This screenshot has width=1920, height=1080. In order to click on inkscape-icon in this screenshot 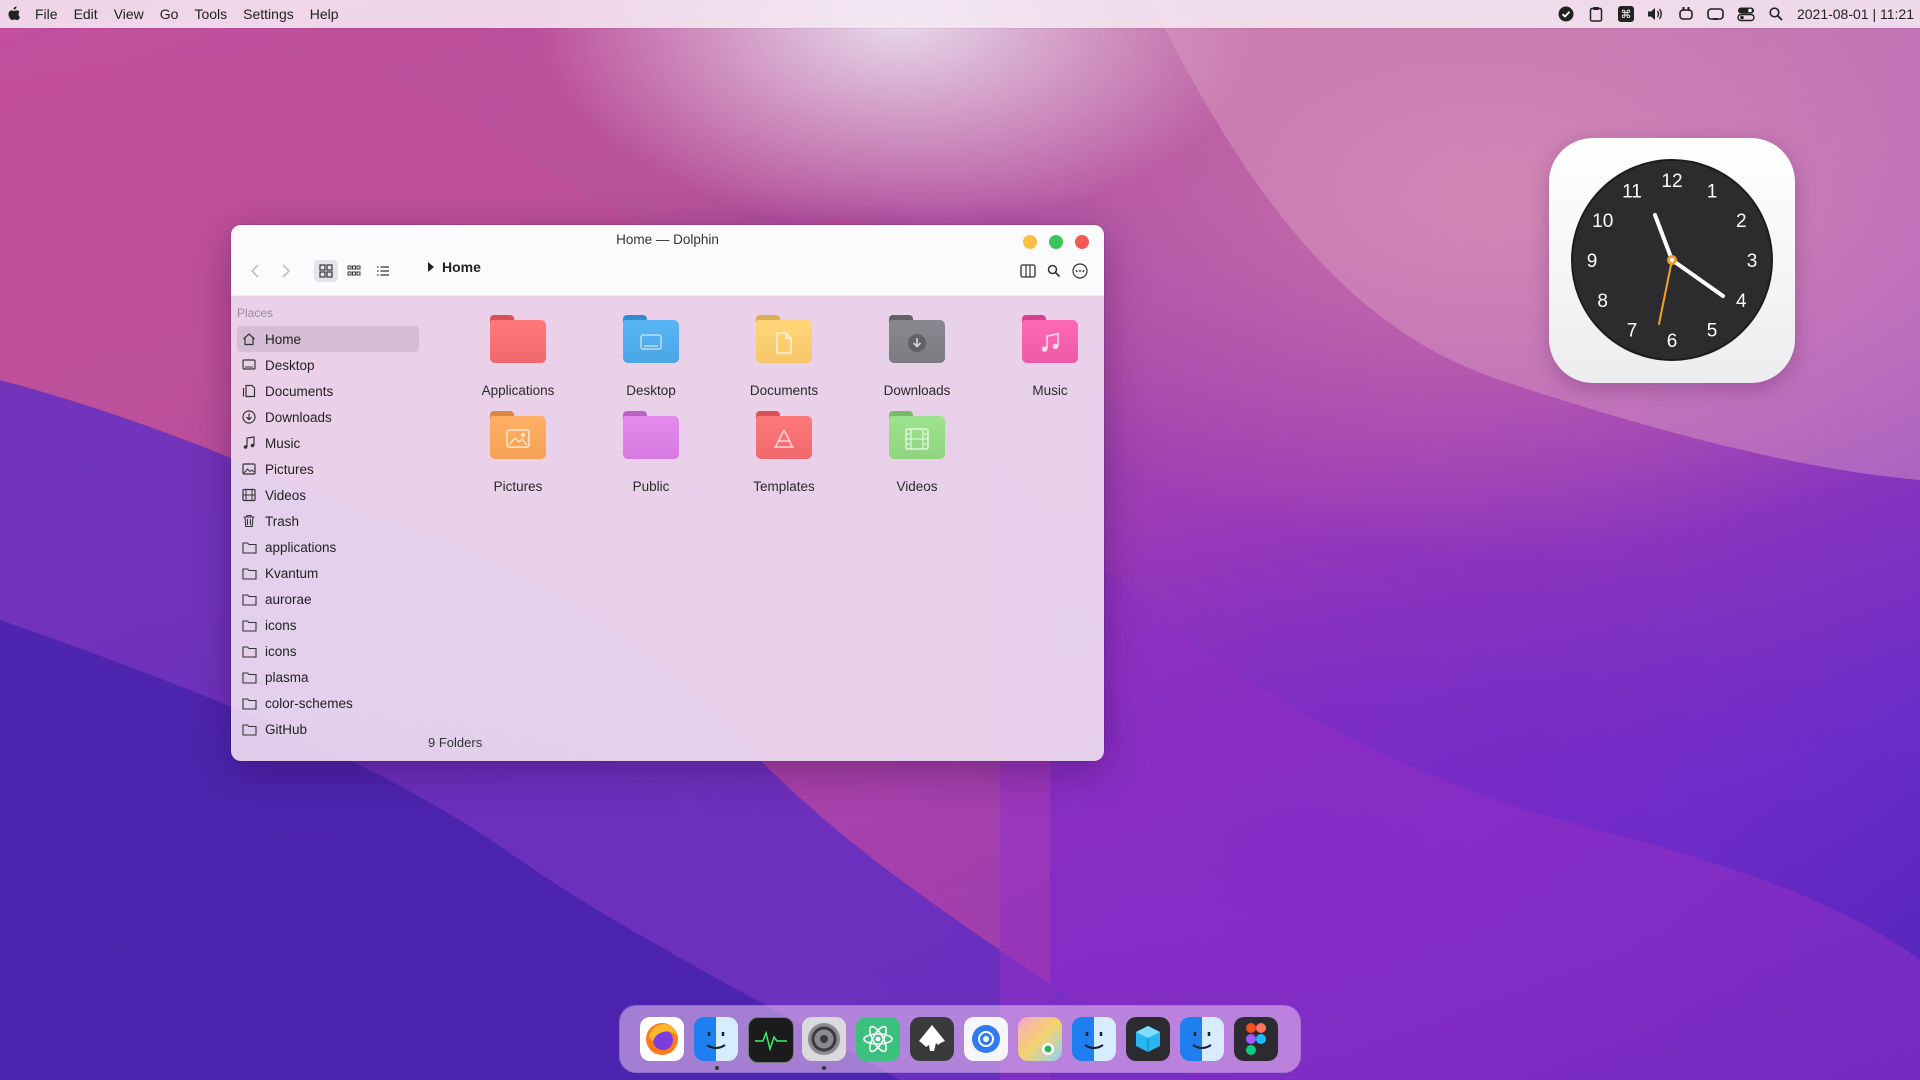, I will do `click(932, 1039)`.